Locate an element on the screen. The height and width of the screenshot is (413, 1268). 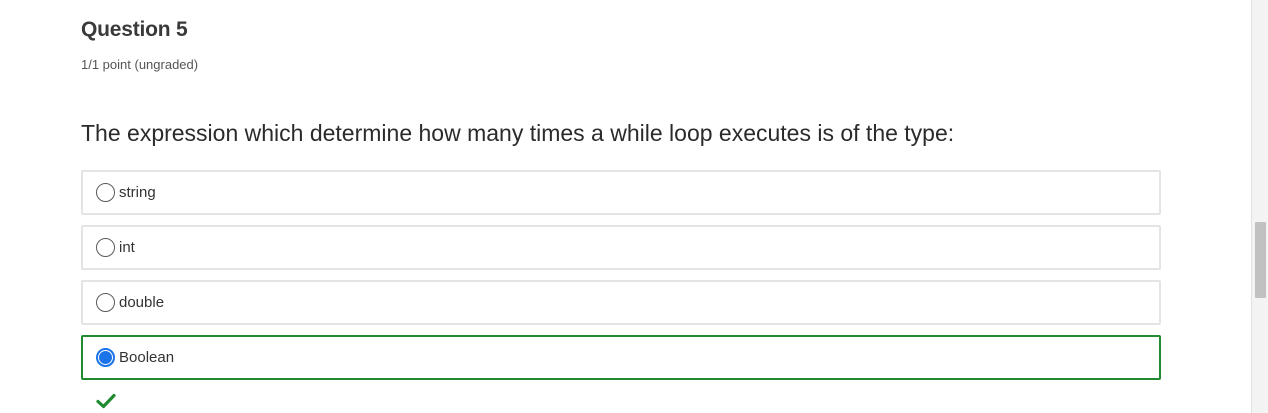
question-title: Question 5 is located at coordinates (134, 29).